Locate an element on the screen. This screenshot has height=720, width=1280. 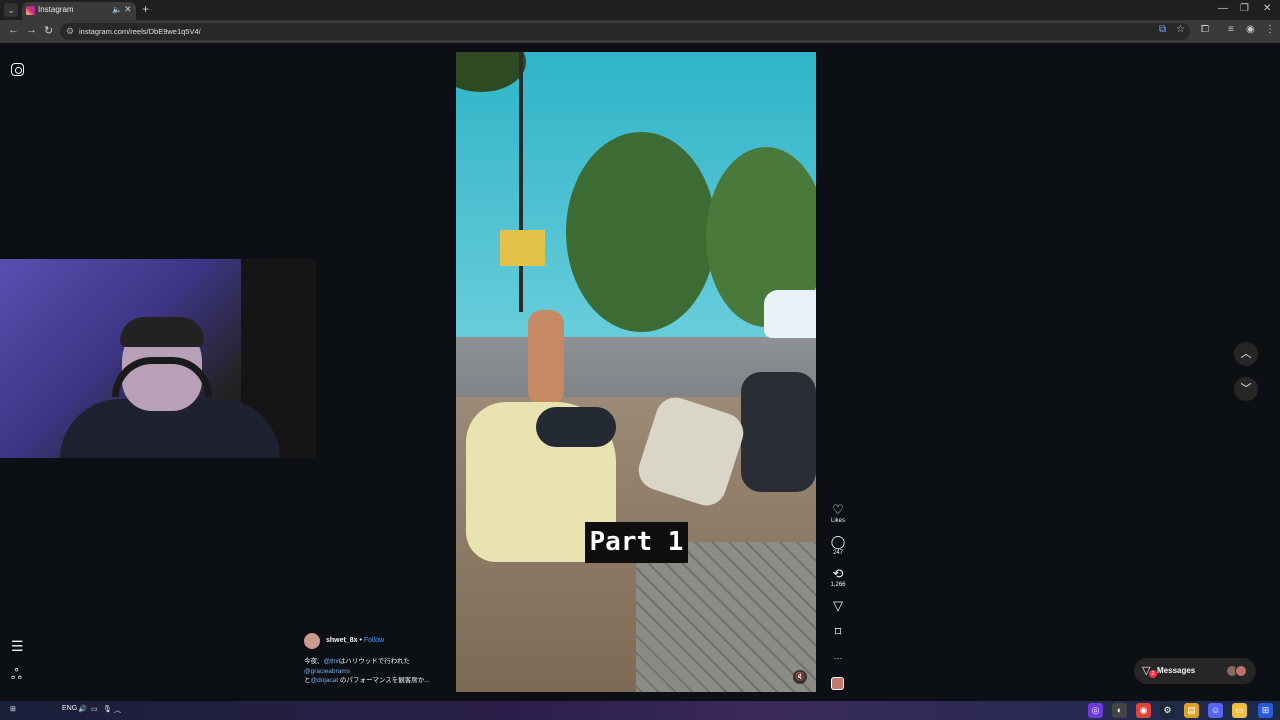
tab-close-button: ✕ is located at coordinates (128, 9).